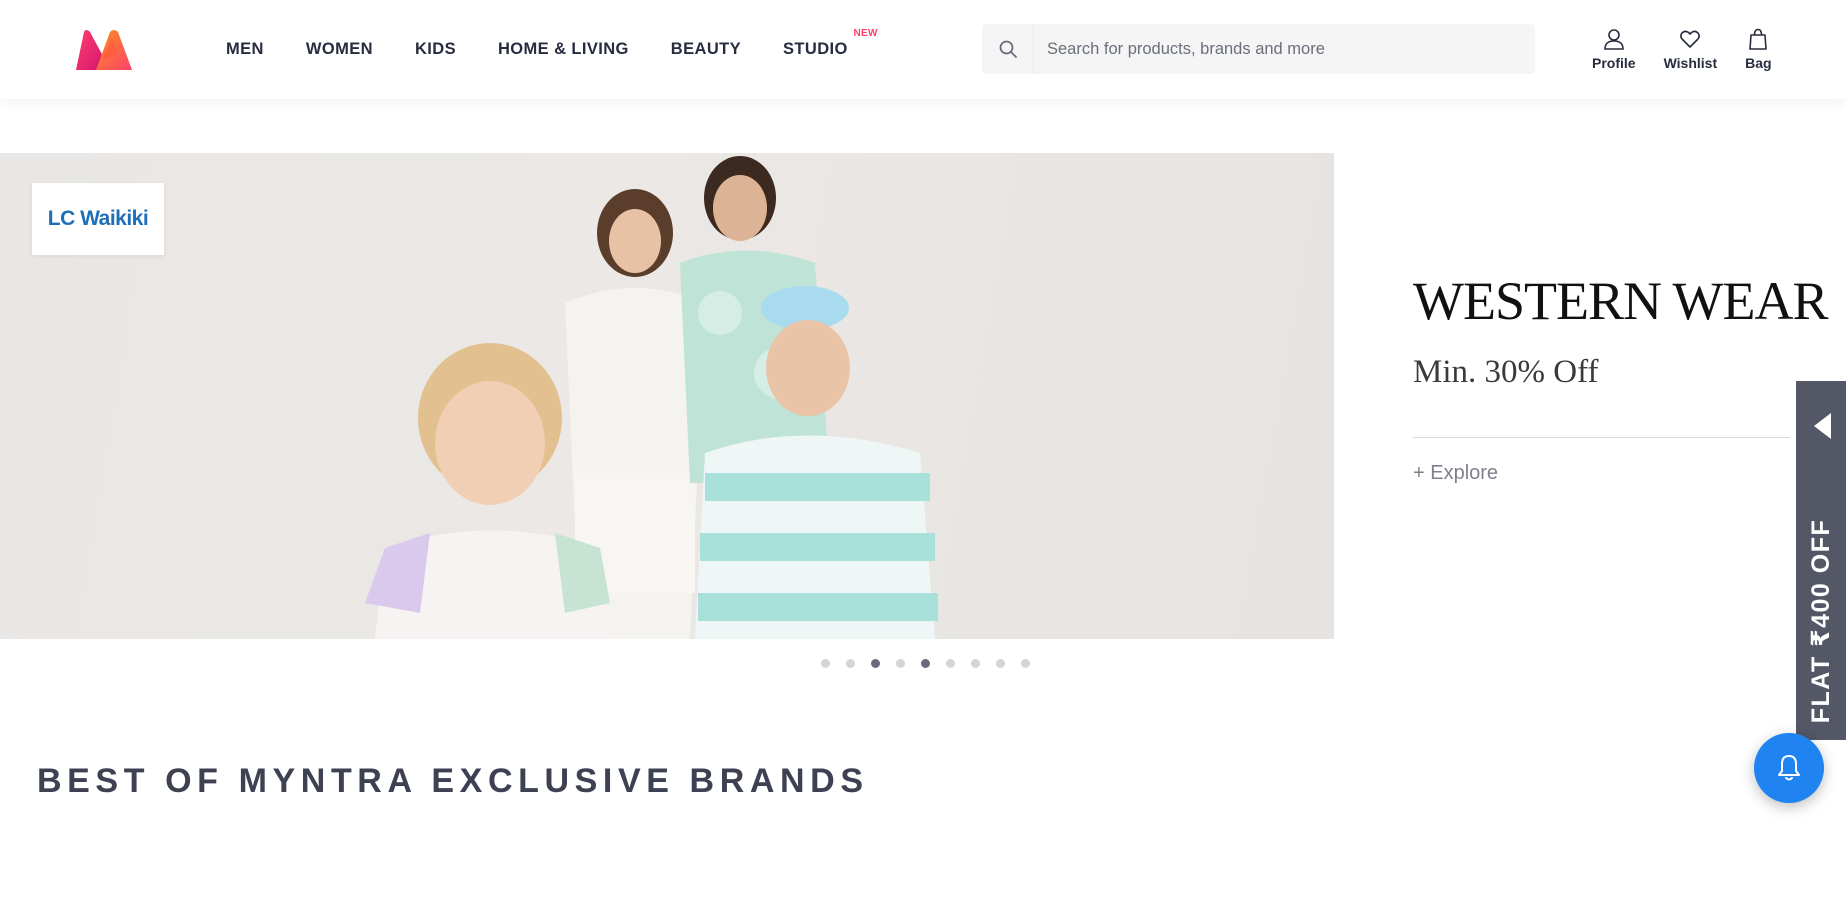 The image size is (1846, 902). Describe the element at coordinates (865, 33) in the screenshot. I see `new-badge: NEW` at that location.